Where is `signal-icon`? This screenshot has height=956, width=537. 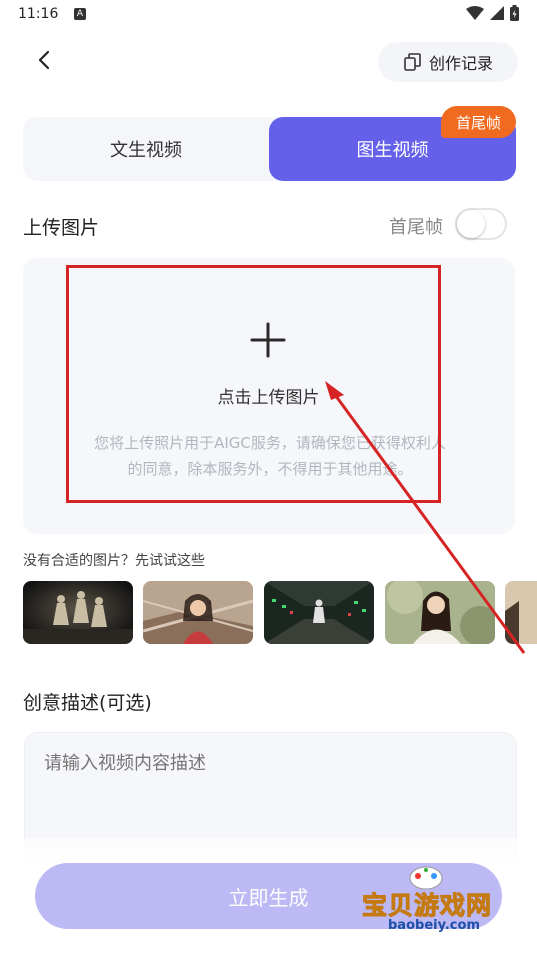
signal-icon is located at coordinates (497, 13).